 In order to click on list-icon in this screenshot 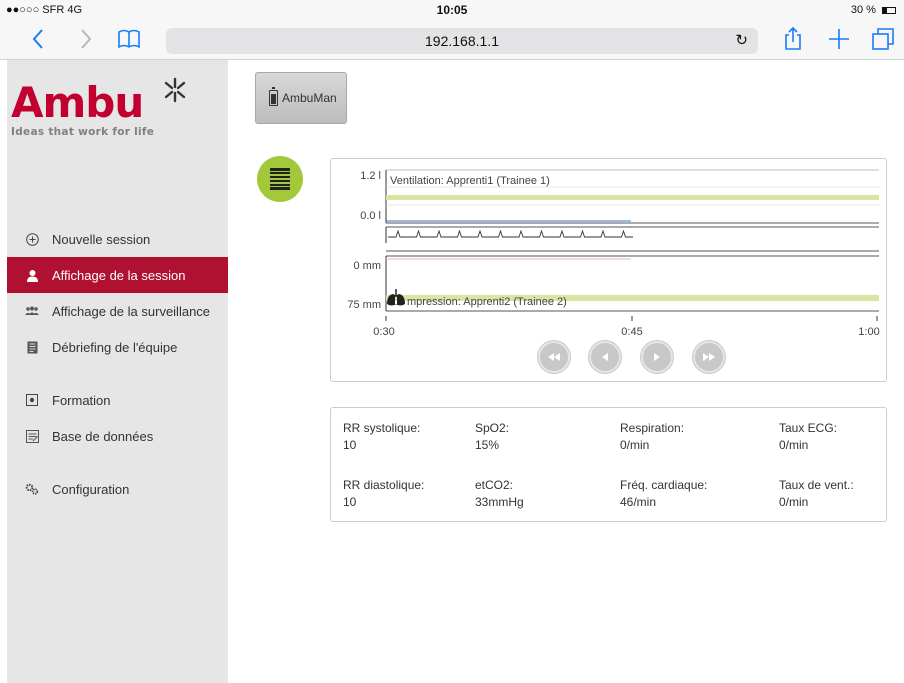, I will do `click(280, 179)`.